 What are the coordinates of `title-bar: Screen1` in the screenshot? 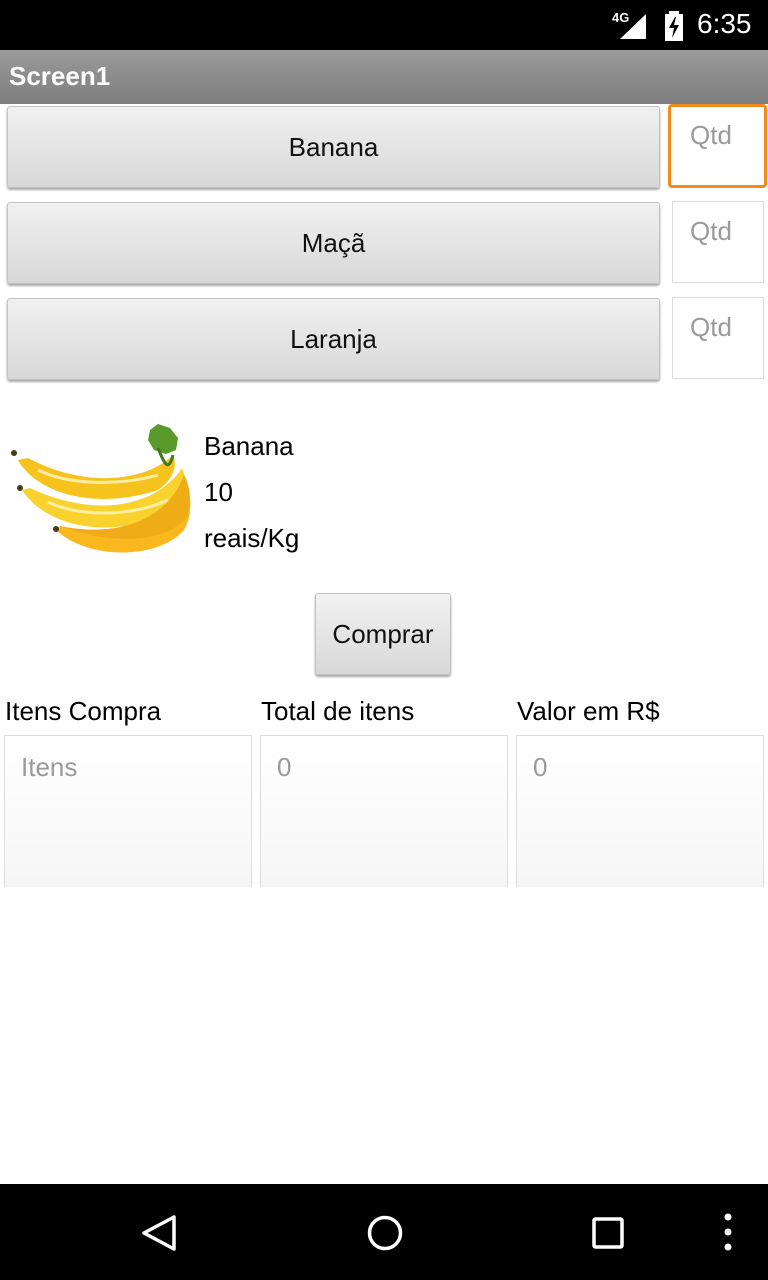 It's located at (384, 77).